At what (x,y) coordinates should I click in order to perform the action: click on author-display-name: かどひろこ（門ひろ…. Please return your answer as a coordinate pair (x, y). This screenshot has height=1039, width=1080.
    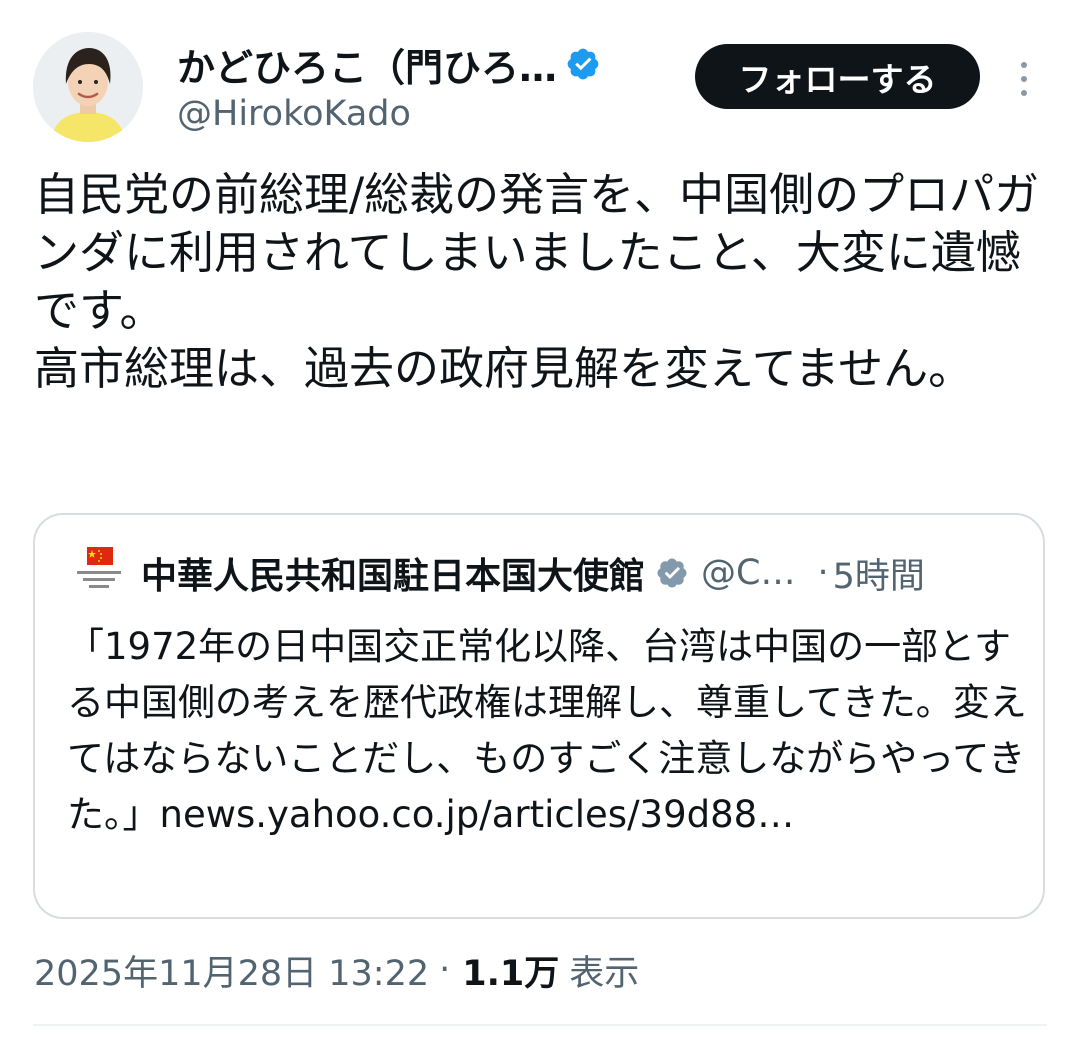
    Looking at the image, I should click on (367, 64).